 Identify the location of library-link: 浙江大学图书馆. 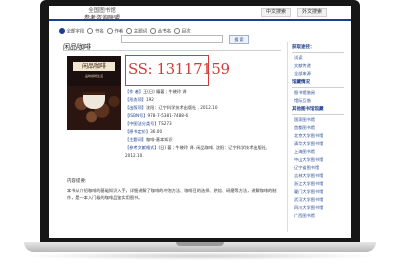
(320, 184).